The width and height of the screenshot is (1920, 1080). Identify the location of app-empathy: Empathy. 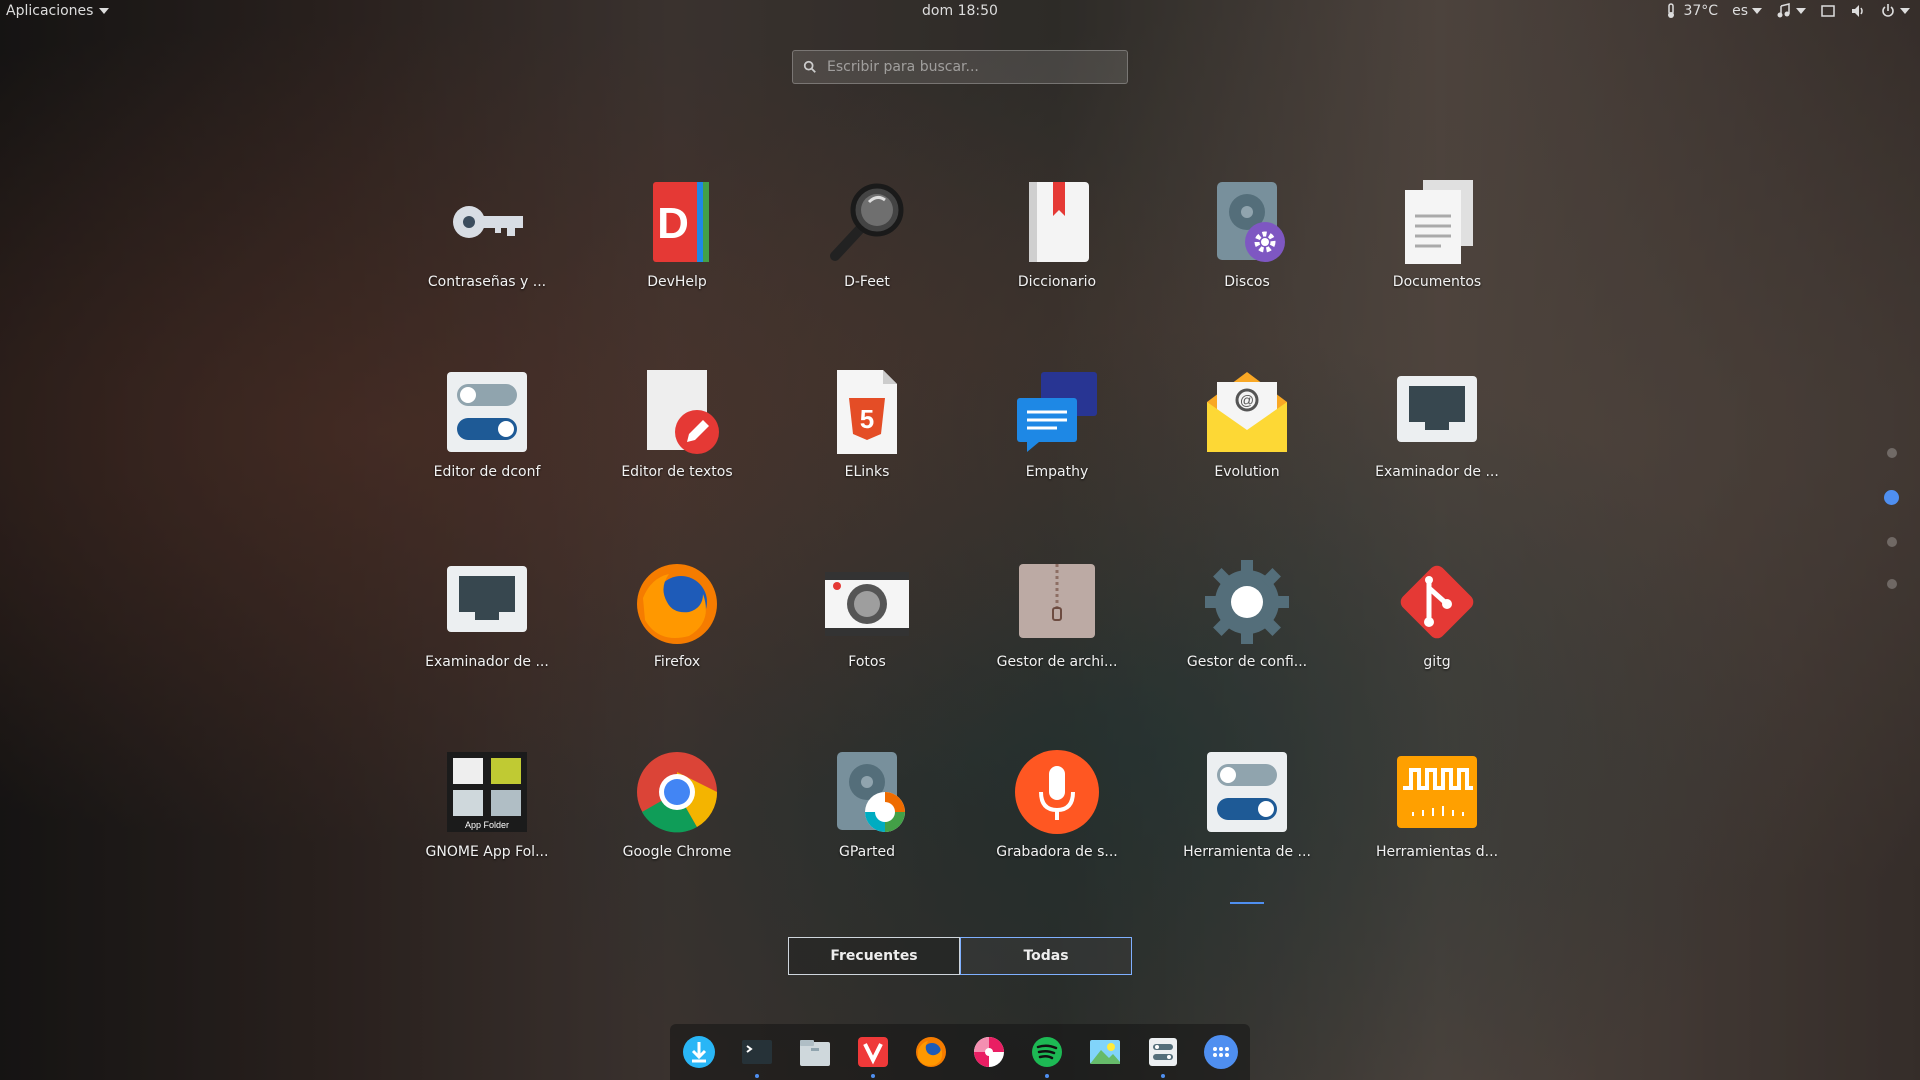
(1057, 455).